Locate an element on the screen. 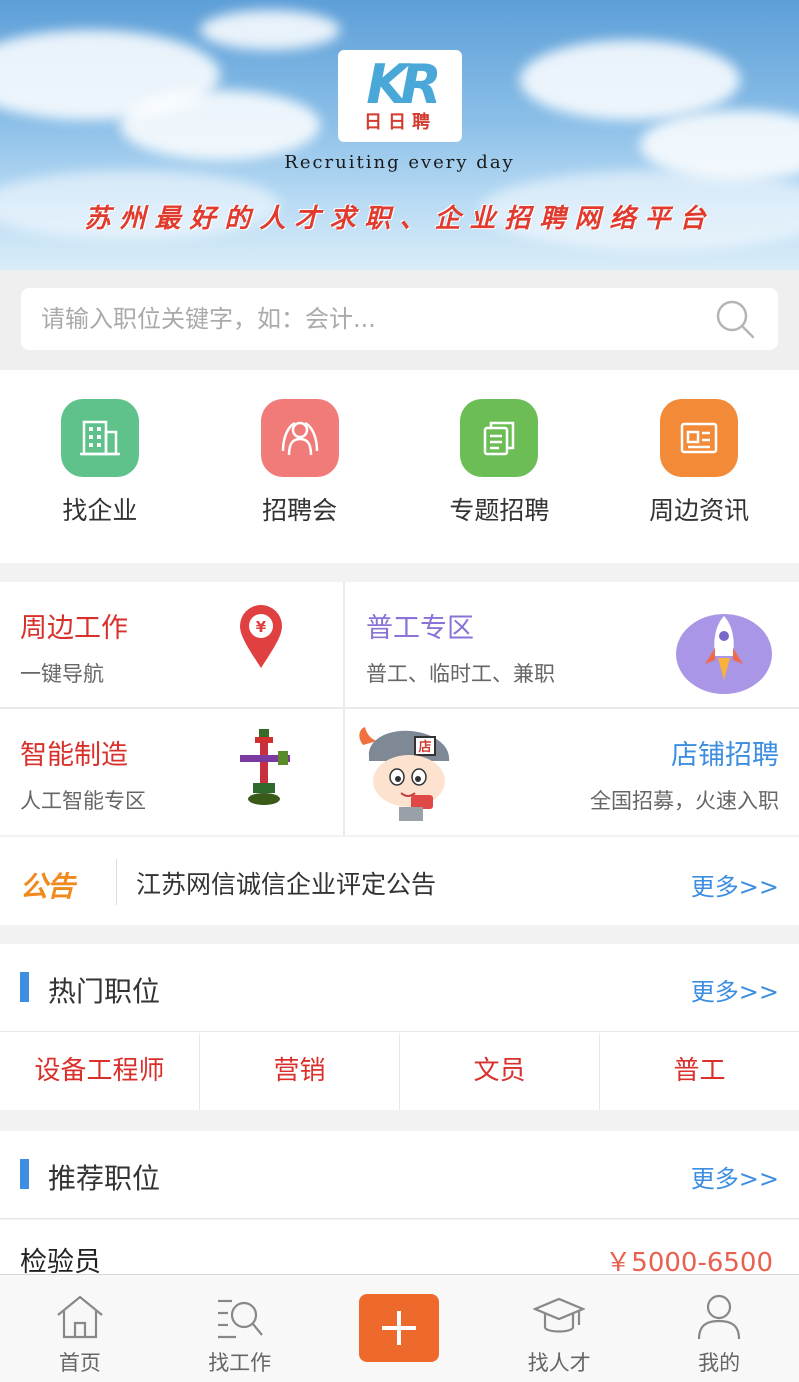 This screenshot has width=799, height=1382. bottom-tab-bar: 首页 找工作 找人才 我的 is located at coordinates (399, 1328).